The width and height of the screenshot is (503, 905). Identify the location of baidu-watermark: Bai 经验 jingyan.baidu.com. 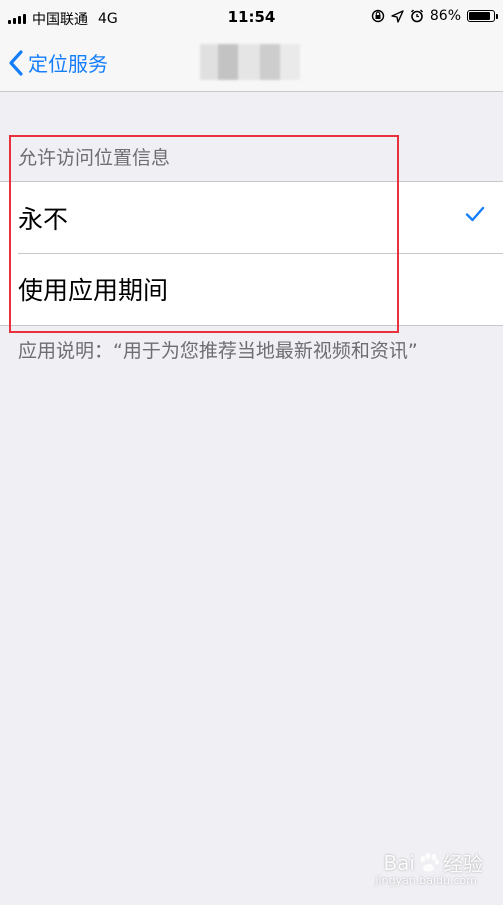
(429, 868).